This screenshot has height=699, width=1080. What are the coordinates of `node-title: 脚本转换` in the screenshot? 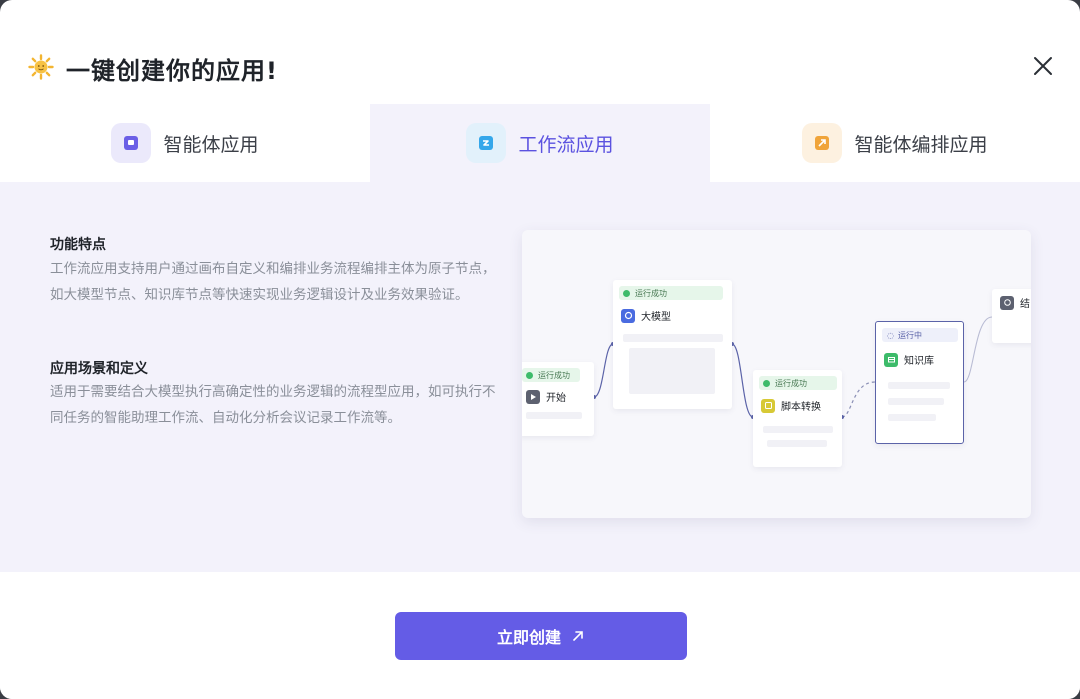 It's located at (791, 405).